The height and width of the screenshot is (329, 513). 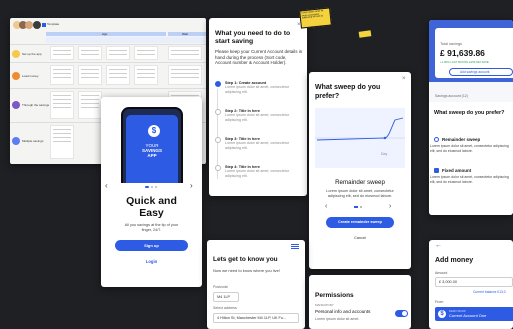 What do you see at coordinates (36, 105) in the screenshot?
I see `row-label: Through the savings` at bounding box center [36, 105].